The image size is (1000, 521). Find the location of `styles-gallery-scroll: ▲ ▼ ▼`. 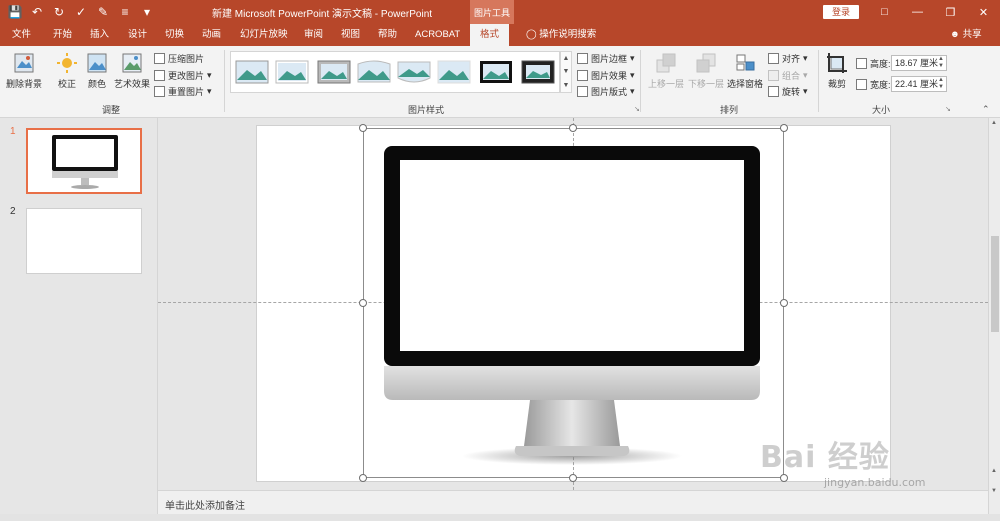

styles-gallery-scroll: ▲ ▼ ▼ is located at coordinates (566, 72).